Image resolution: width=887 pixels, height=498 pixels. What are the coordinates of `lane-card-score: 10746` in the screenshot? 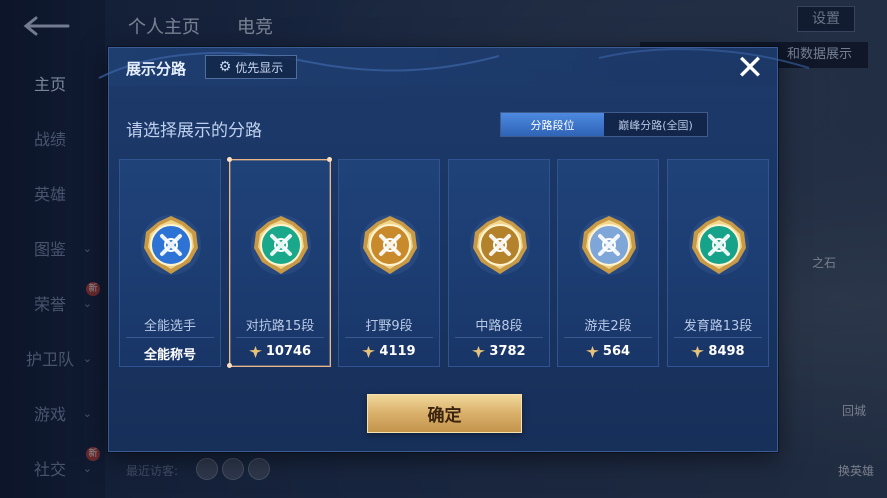 It's located at (280, 351).